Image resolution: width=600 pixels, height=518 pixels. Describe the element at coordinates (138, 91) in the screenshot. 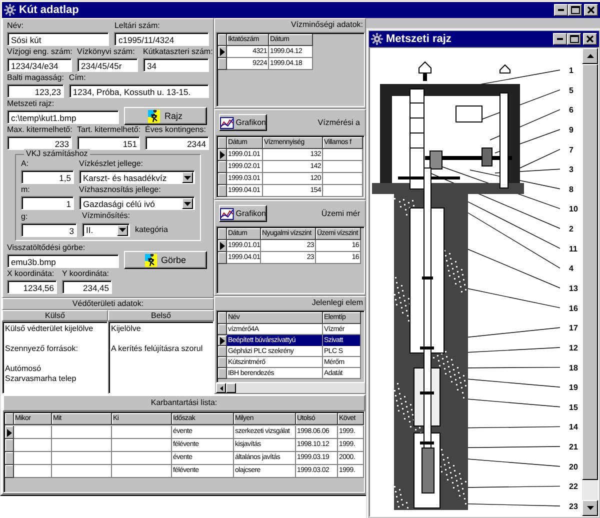

I see `input-field: 1234, Próba, Kossuth u. 13-15.` at that location.